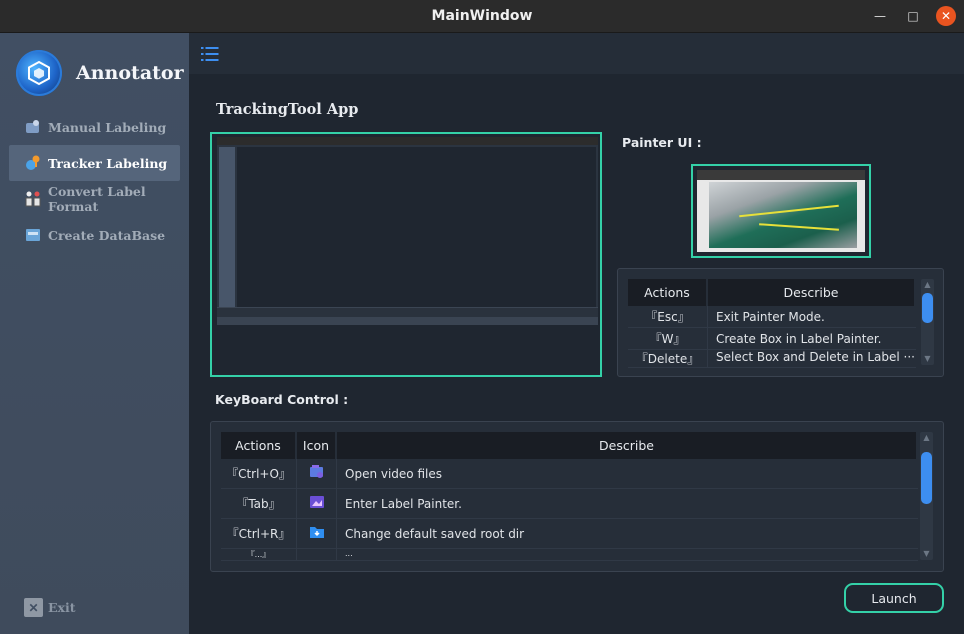 This screenshot has height=634, width=964. What do you see at coordinates (33, 607) in the screenshot?
I see `close-icon: ✕` at bounding box center [33, 607].